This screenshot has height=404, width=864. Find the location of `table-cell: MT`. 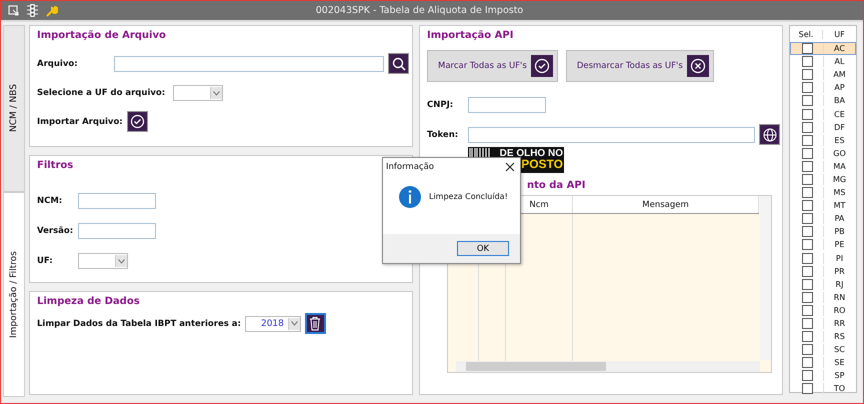

table-cell: MT is located at coordinates (840, 205).